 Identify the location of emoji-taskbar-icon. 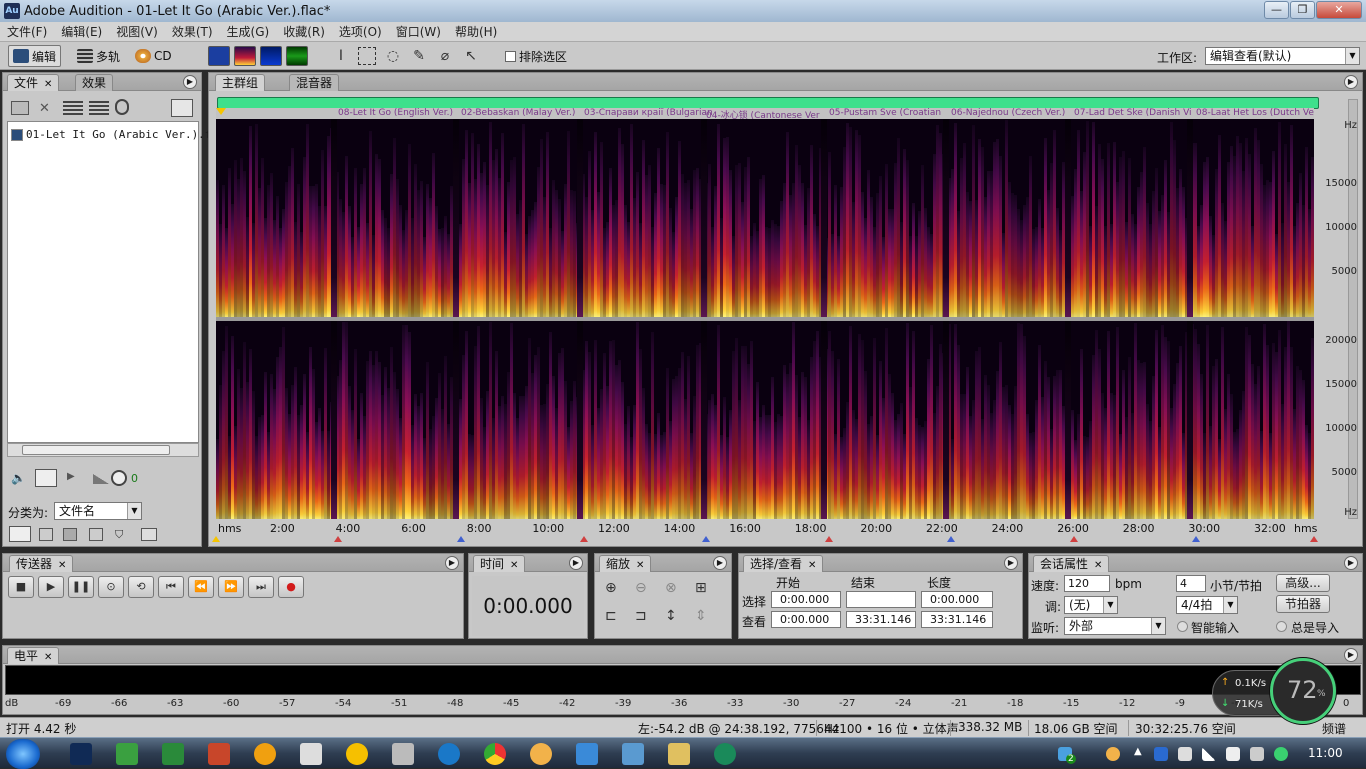
(541, 754).